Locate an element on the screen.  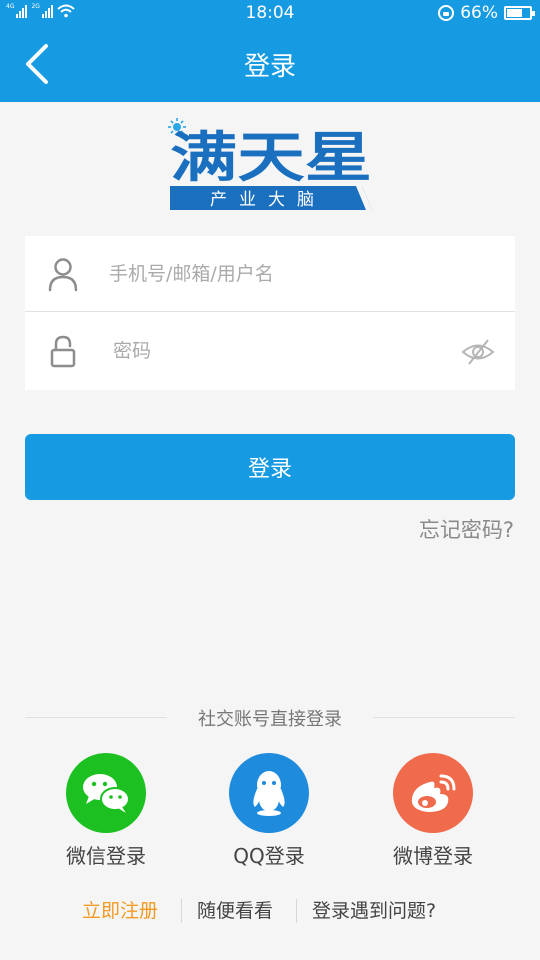
weibo-icon is located at coordinates (433, 793).